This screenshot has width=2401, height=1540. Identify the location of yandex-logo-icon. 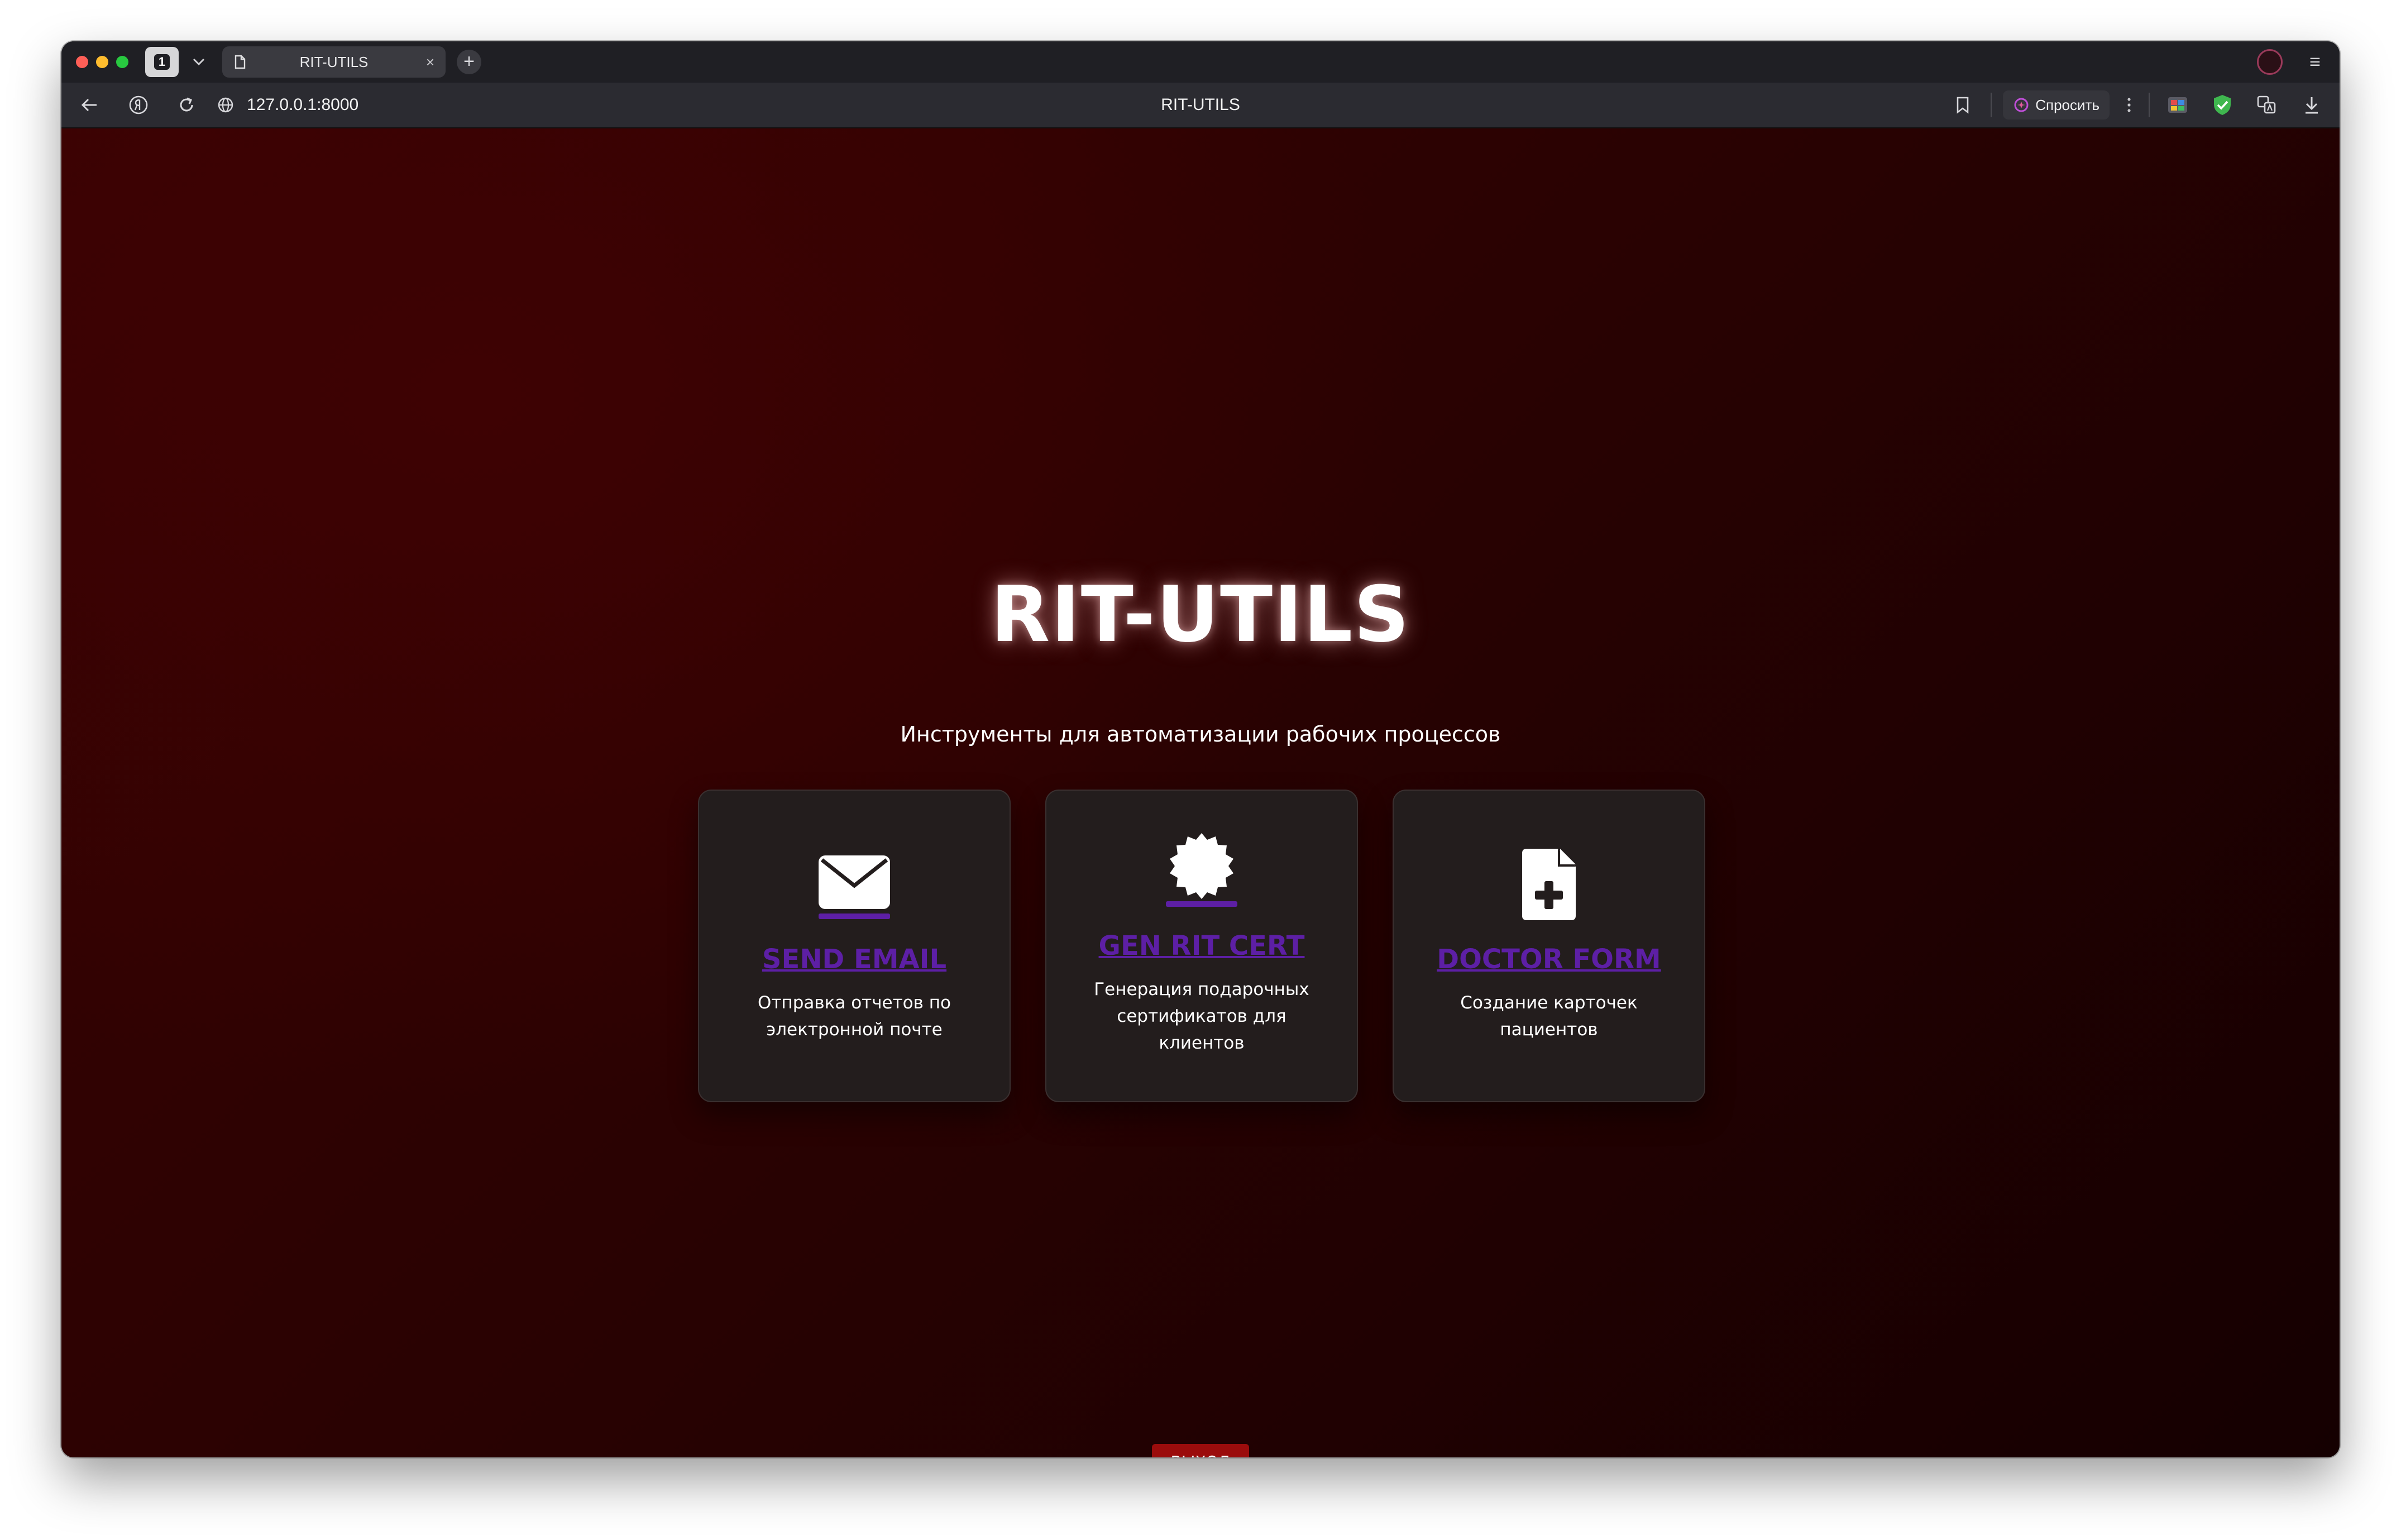
(138, 104).